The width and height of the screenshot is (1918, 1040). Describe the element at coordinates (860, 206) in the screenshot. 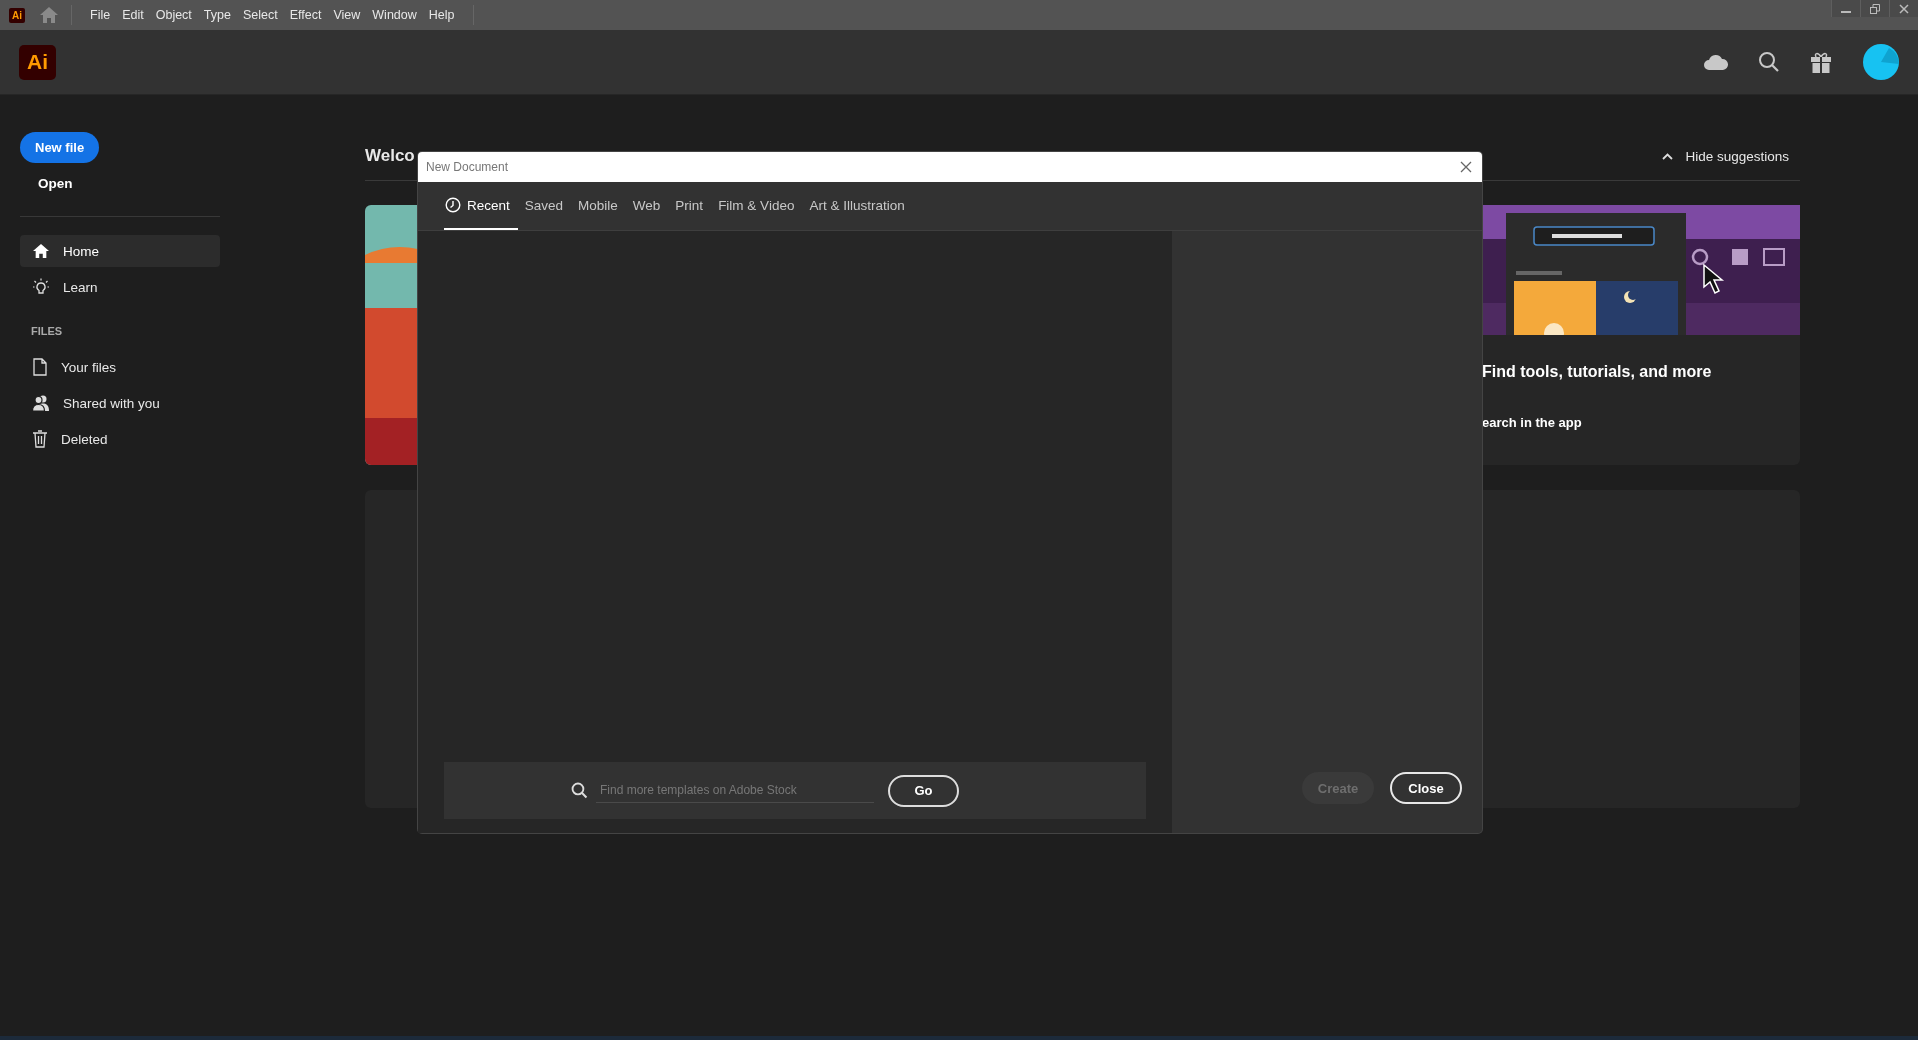

I see `tab: Art & Illustration` at that location.